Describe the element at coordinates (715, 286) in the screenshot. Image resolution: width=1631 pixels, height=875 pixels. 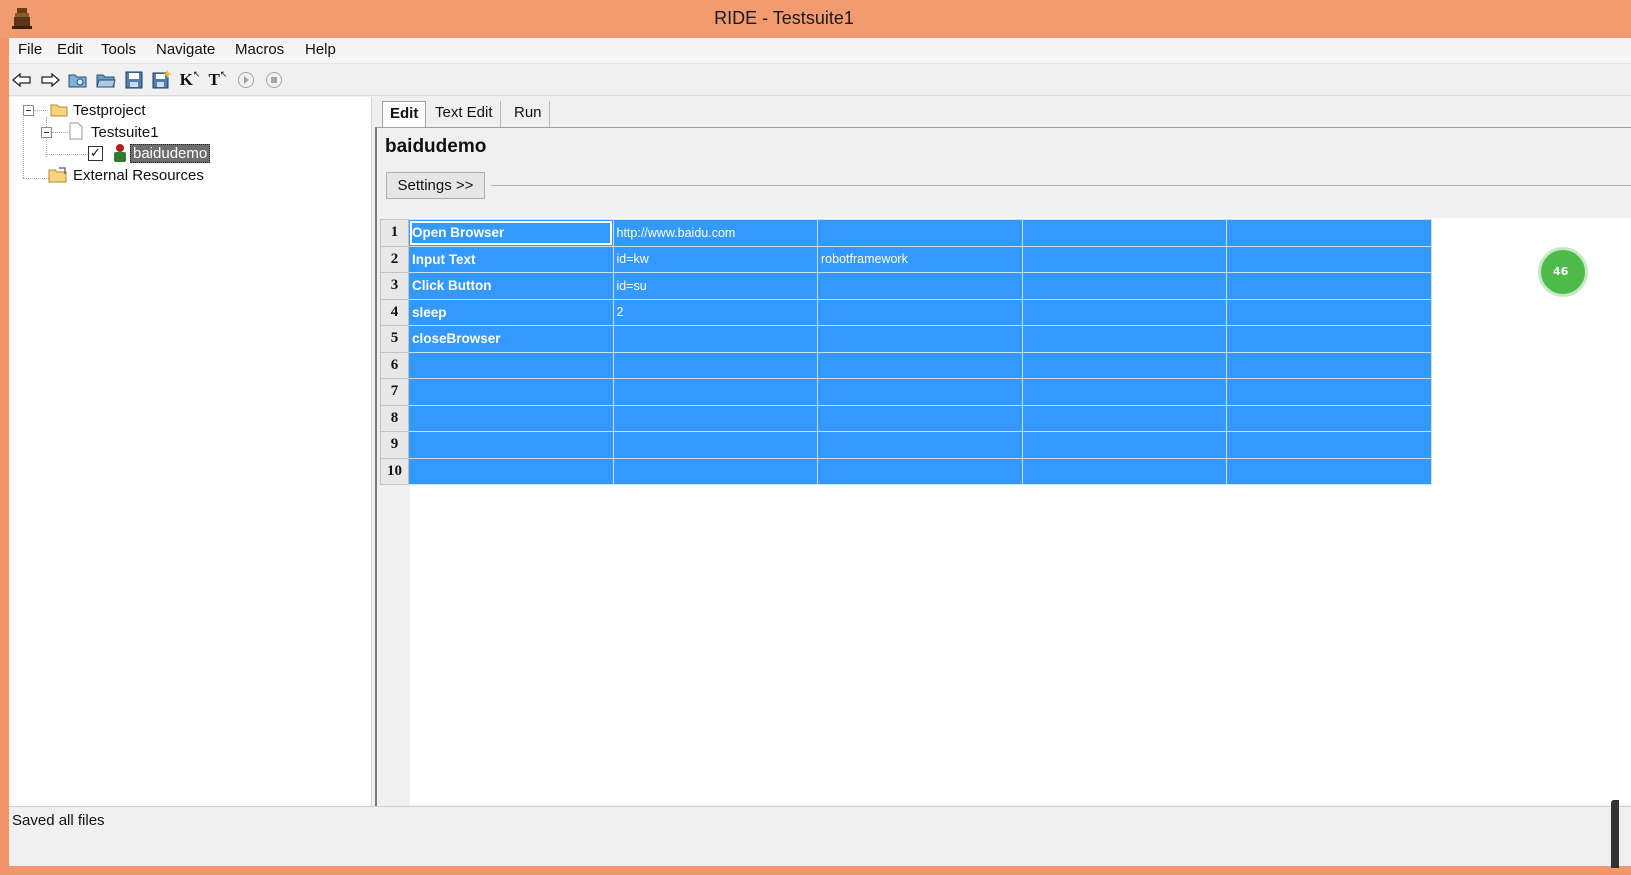
I see `argument-cell: id=su` at that location.